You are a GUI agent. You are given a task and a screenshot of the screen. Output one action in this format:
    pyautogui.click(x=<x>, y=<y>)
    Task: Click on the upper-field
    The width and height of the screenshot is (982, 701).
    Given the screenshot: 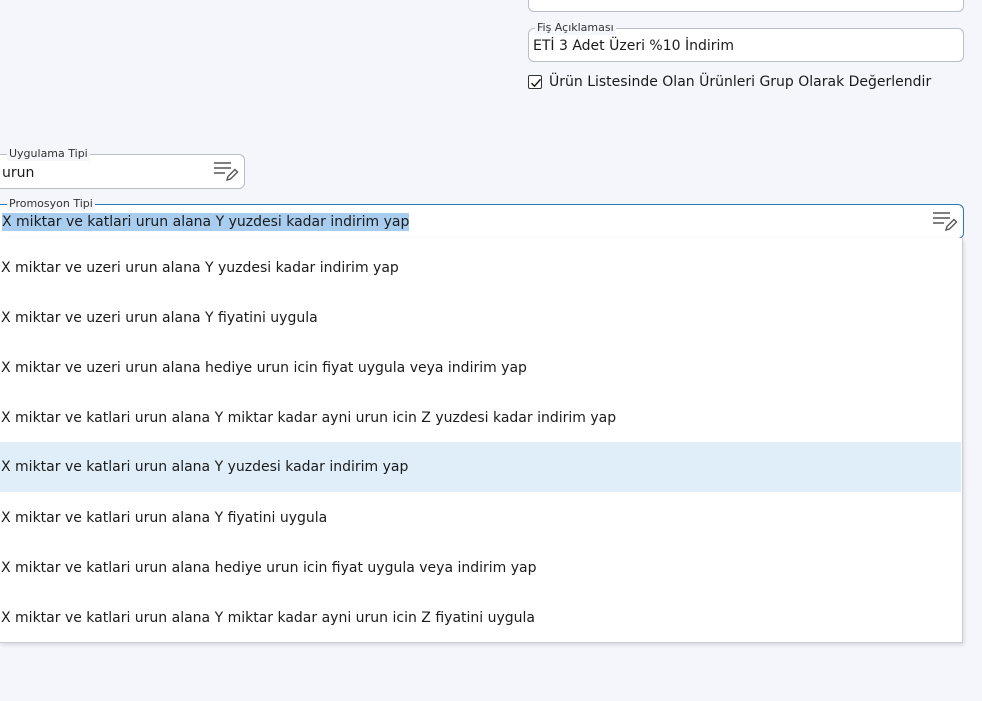 What is the action you would take?
    pyautogui.click(x=746, y=6)
    